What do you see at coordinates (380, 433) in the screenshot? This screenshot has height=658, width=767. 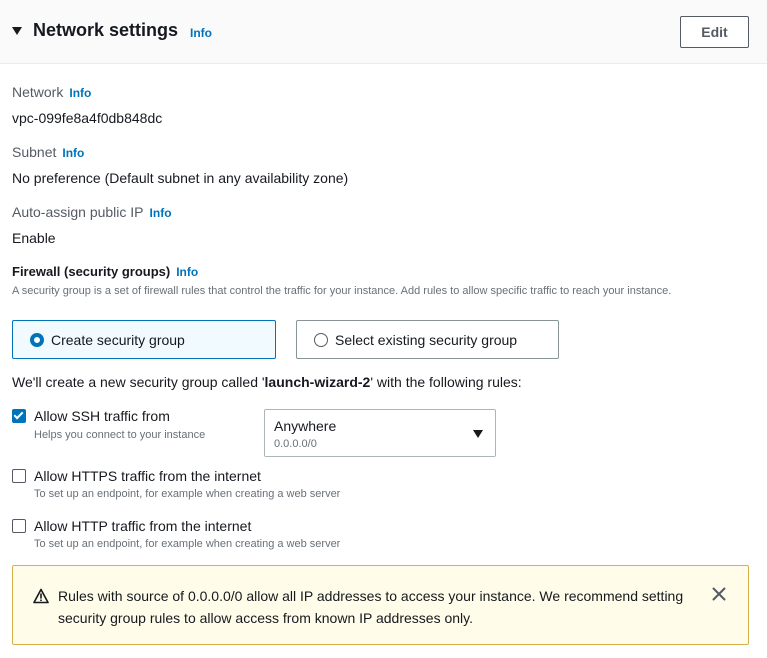 I see `ssh-source-select: Anywhere 0.0.0.0/0` at bounding box center [380, 433].